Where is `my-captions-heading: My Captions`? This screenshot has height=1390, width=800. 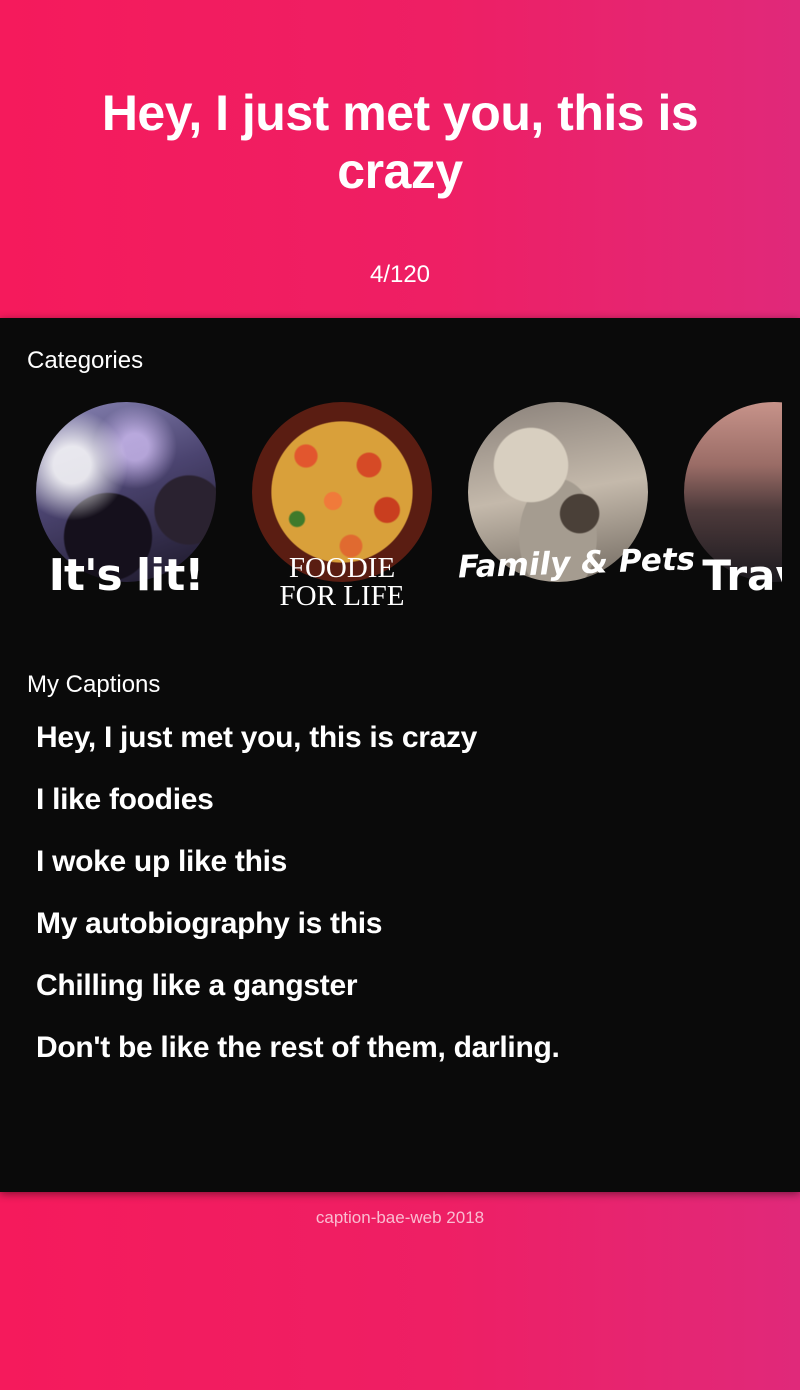
my-captions-heading: My Captions is located at coordinates (94, 684).